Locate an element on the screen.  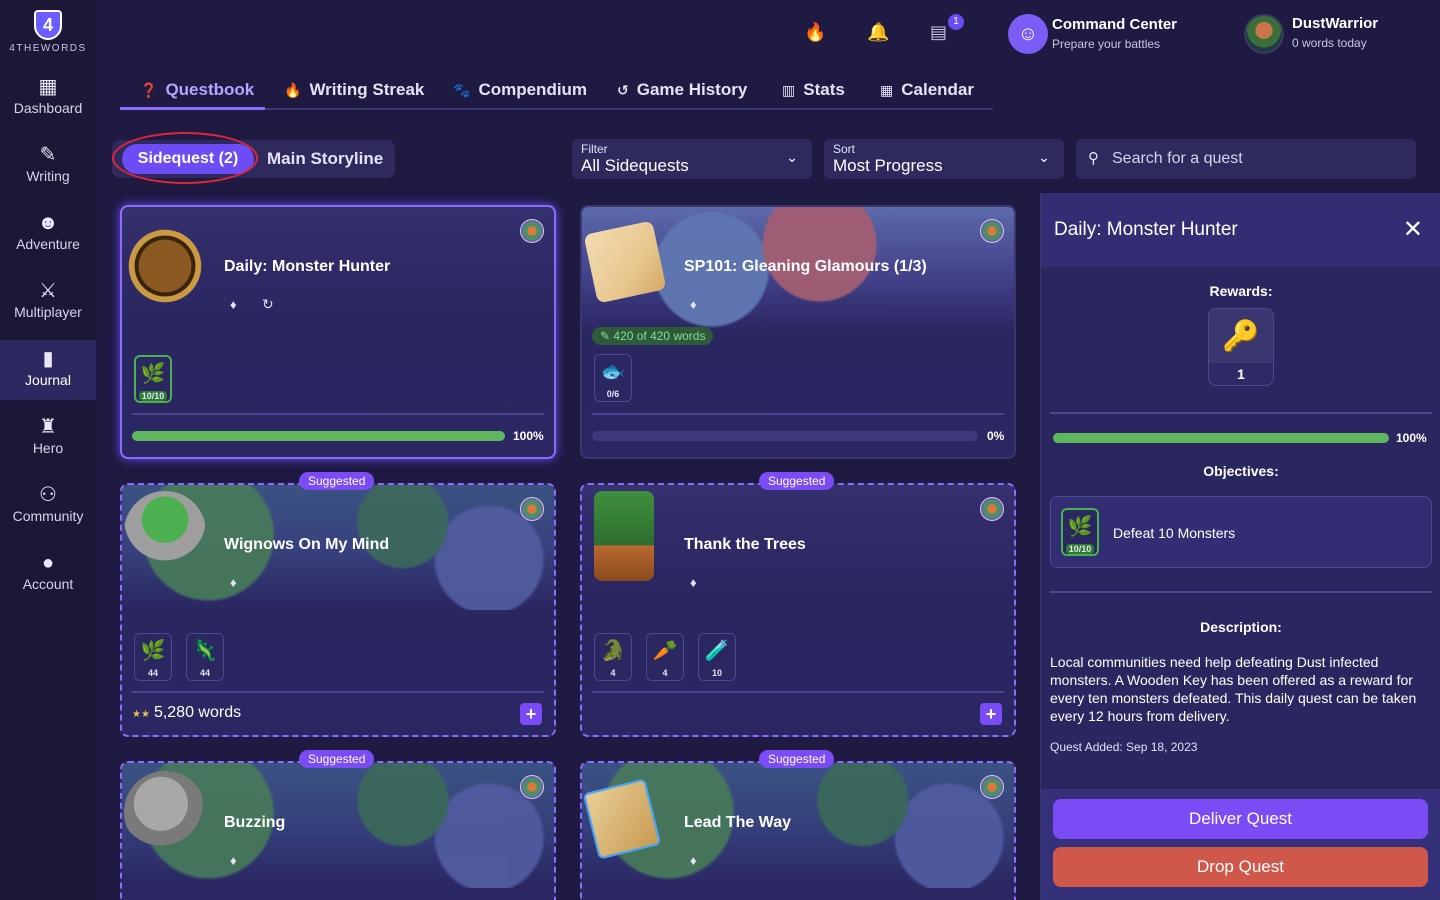
sidebar-item-multiplayer: ⚔ Multiplayer is located at coordinates (48, 308).